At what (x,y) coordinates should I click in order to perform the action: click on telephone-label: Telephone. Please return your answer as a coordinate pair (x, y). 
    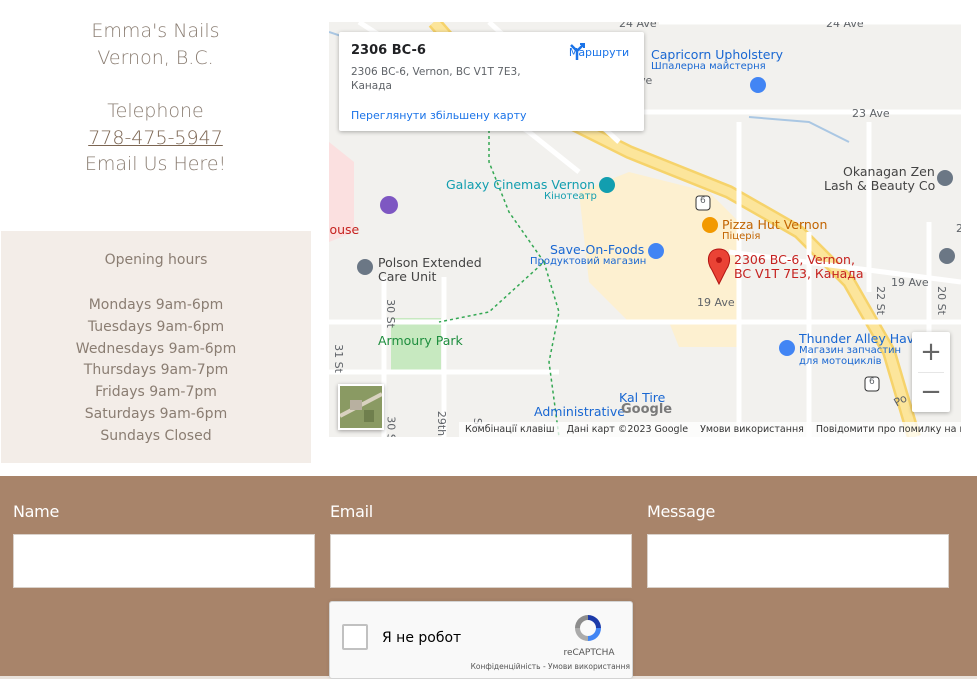
    Looking at the image, I should click on (155, 111).